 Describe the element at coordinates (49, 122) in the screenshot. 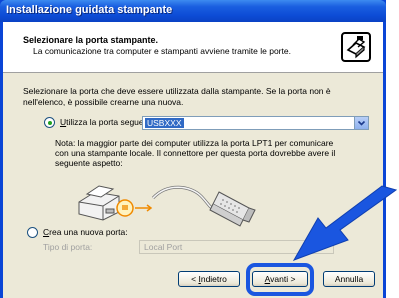

I see `use-port-radio` at that location.